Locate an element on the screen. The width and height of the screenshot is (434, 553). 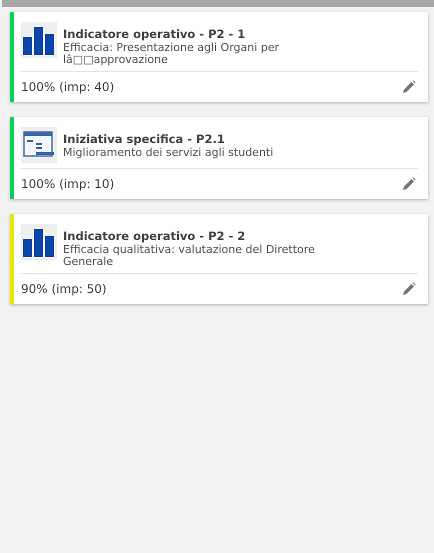
card-title: Indicatore operativo - P2 - 1 is located at coordinates (154, 34).